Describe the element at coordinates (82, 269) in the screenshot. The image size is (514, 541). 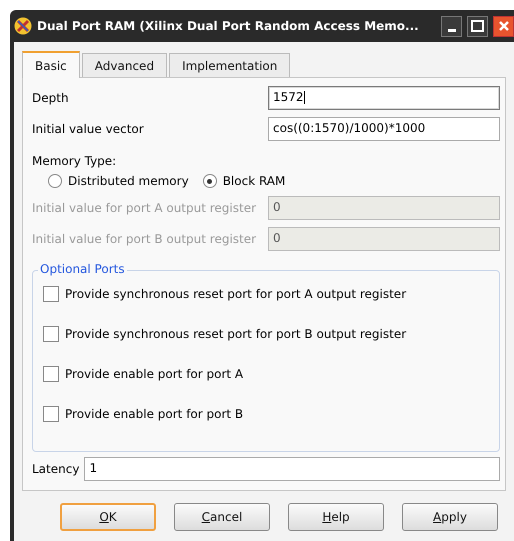
I see `group-title: Optional Ports` at that location.